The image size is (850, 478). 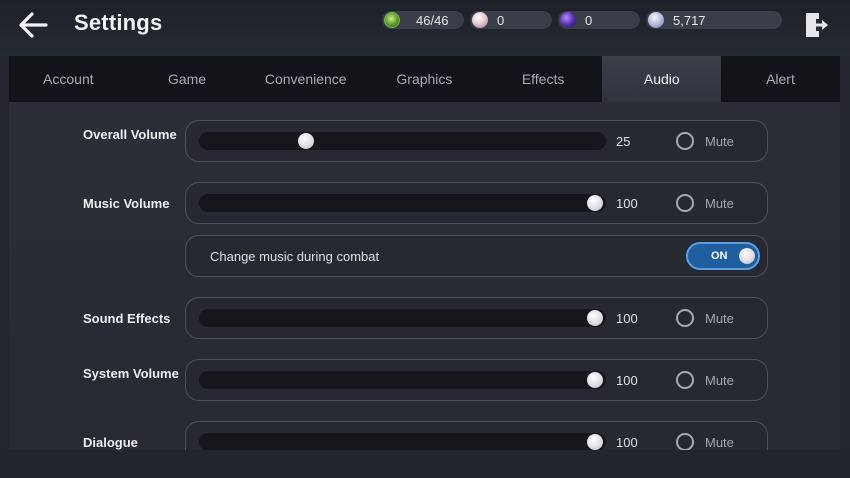 What do you see at coordinates (685, 441) in the screenshot?
I see `dialogue-mute-radio` at bounding box center [685, 441].